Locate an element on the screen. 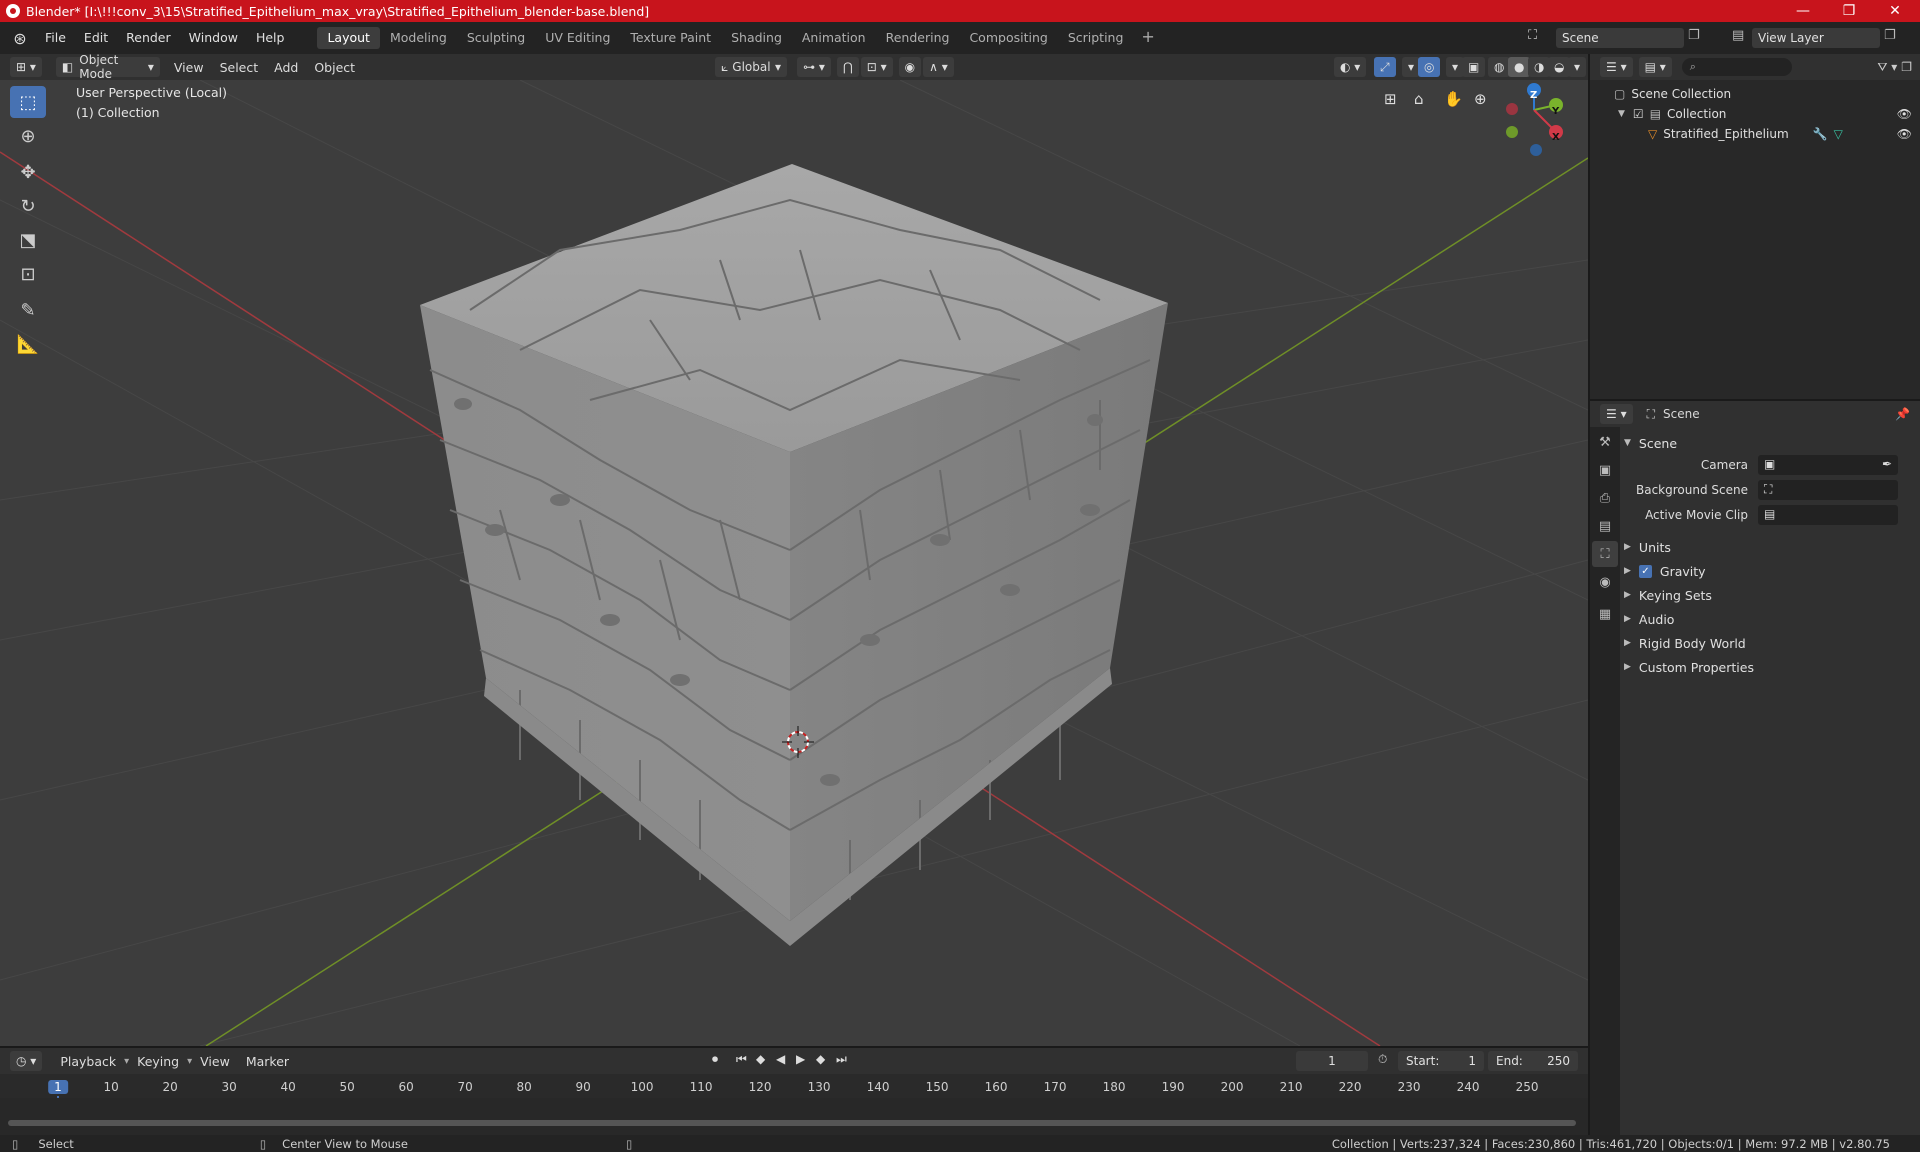 This screenshot has height=1152, width=1920. play-icon: ▶ is located at coordinates (800, 1059).